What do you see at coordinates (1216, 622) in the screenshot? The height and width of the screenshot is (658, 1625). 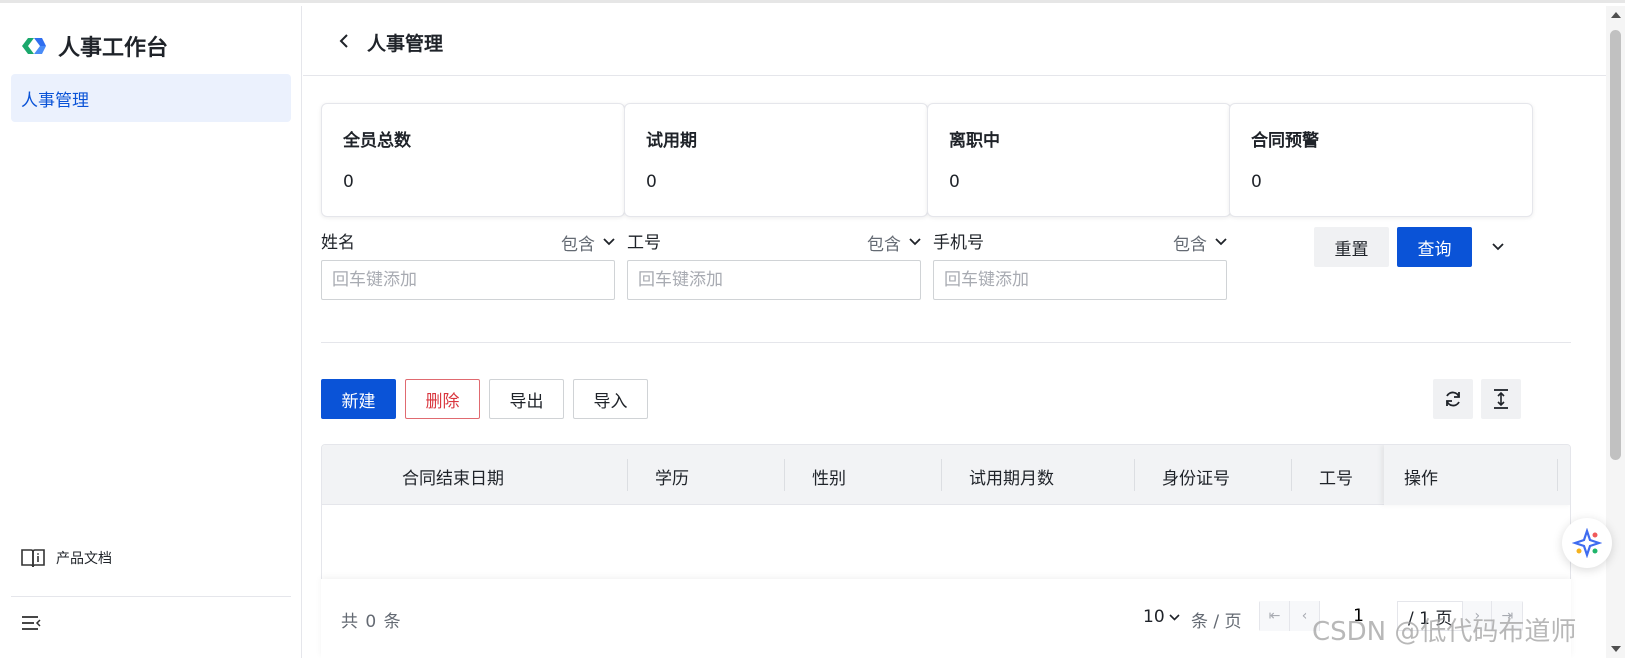 I see `per-page-label: 条 / 页` at bounding box center [1216, 622].